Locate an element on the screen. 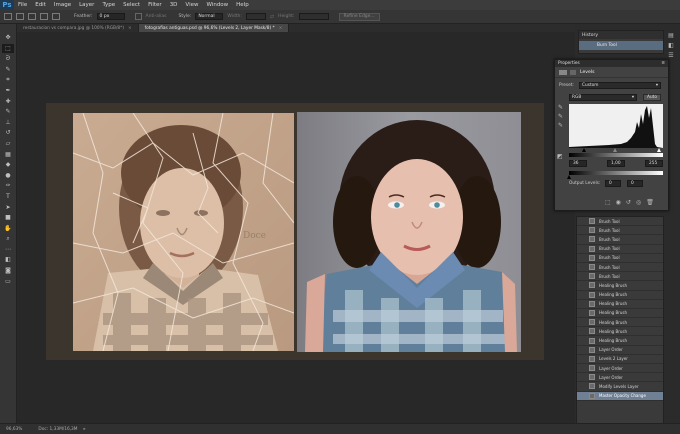 The height and width of the screenshot is (434, 680). new-selection-icon is located at coordinates (20, 16).